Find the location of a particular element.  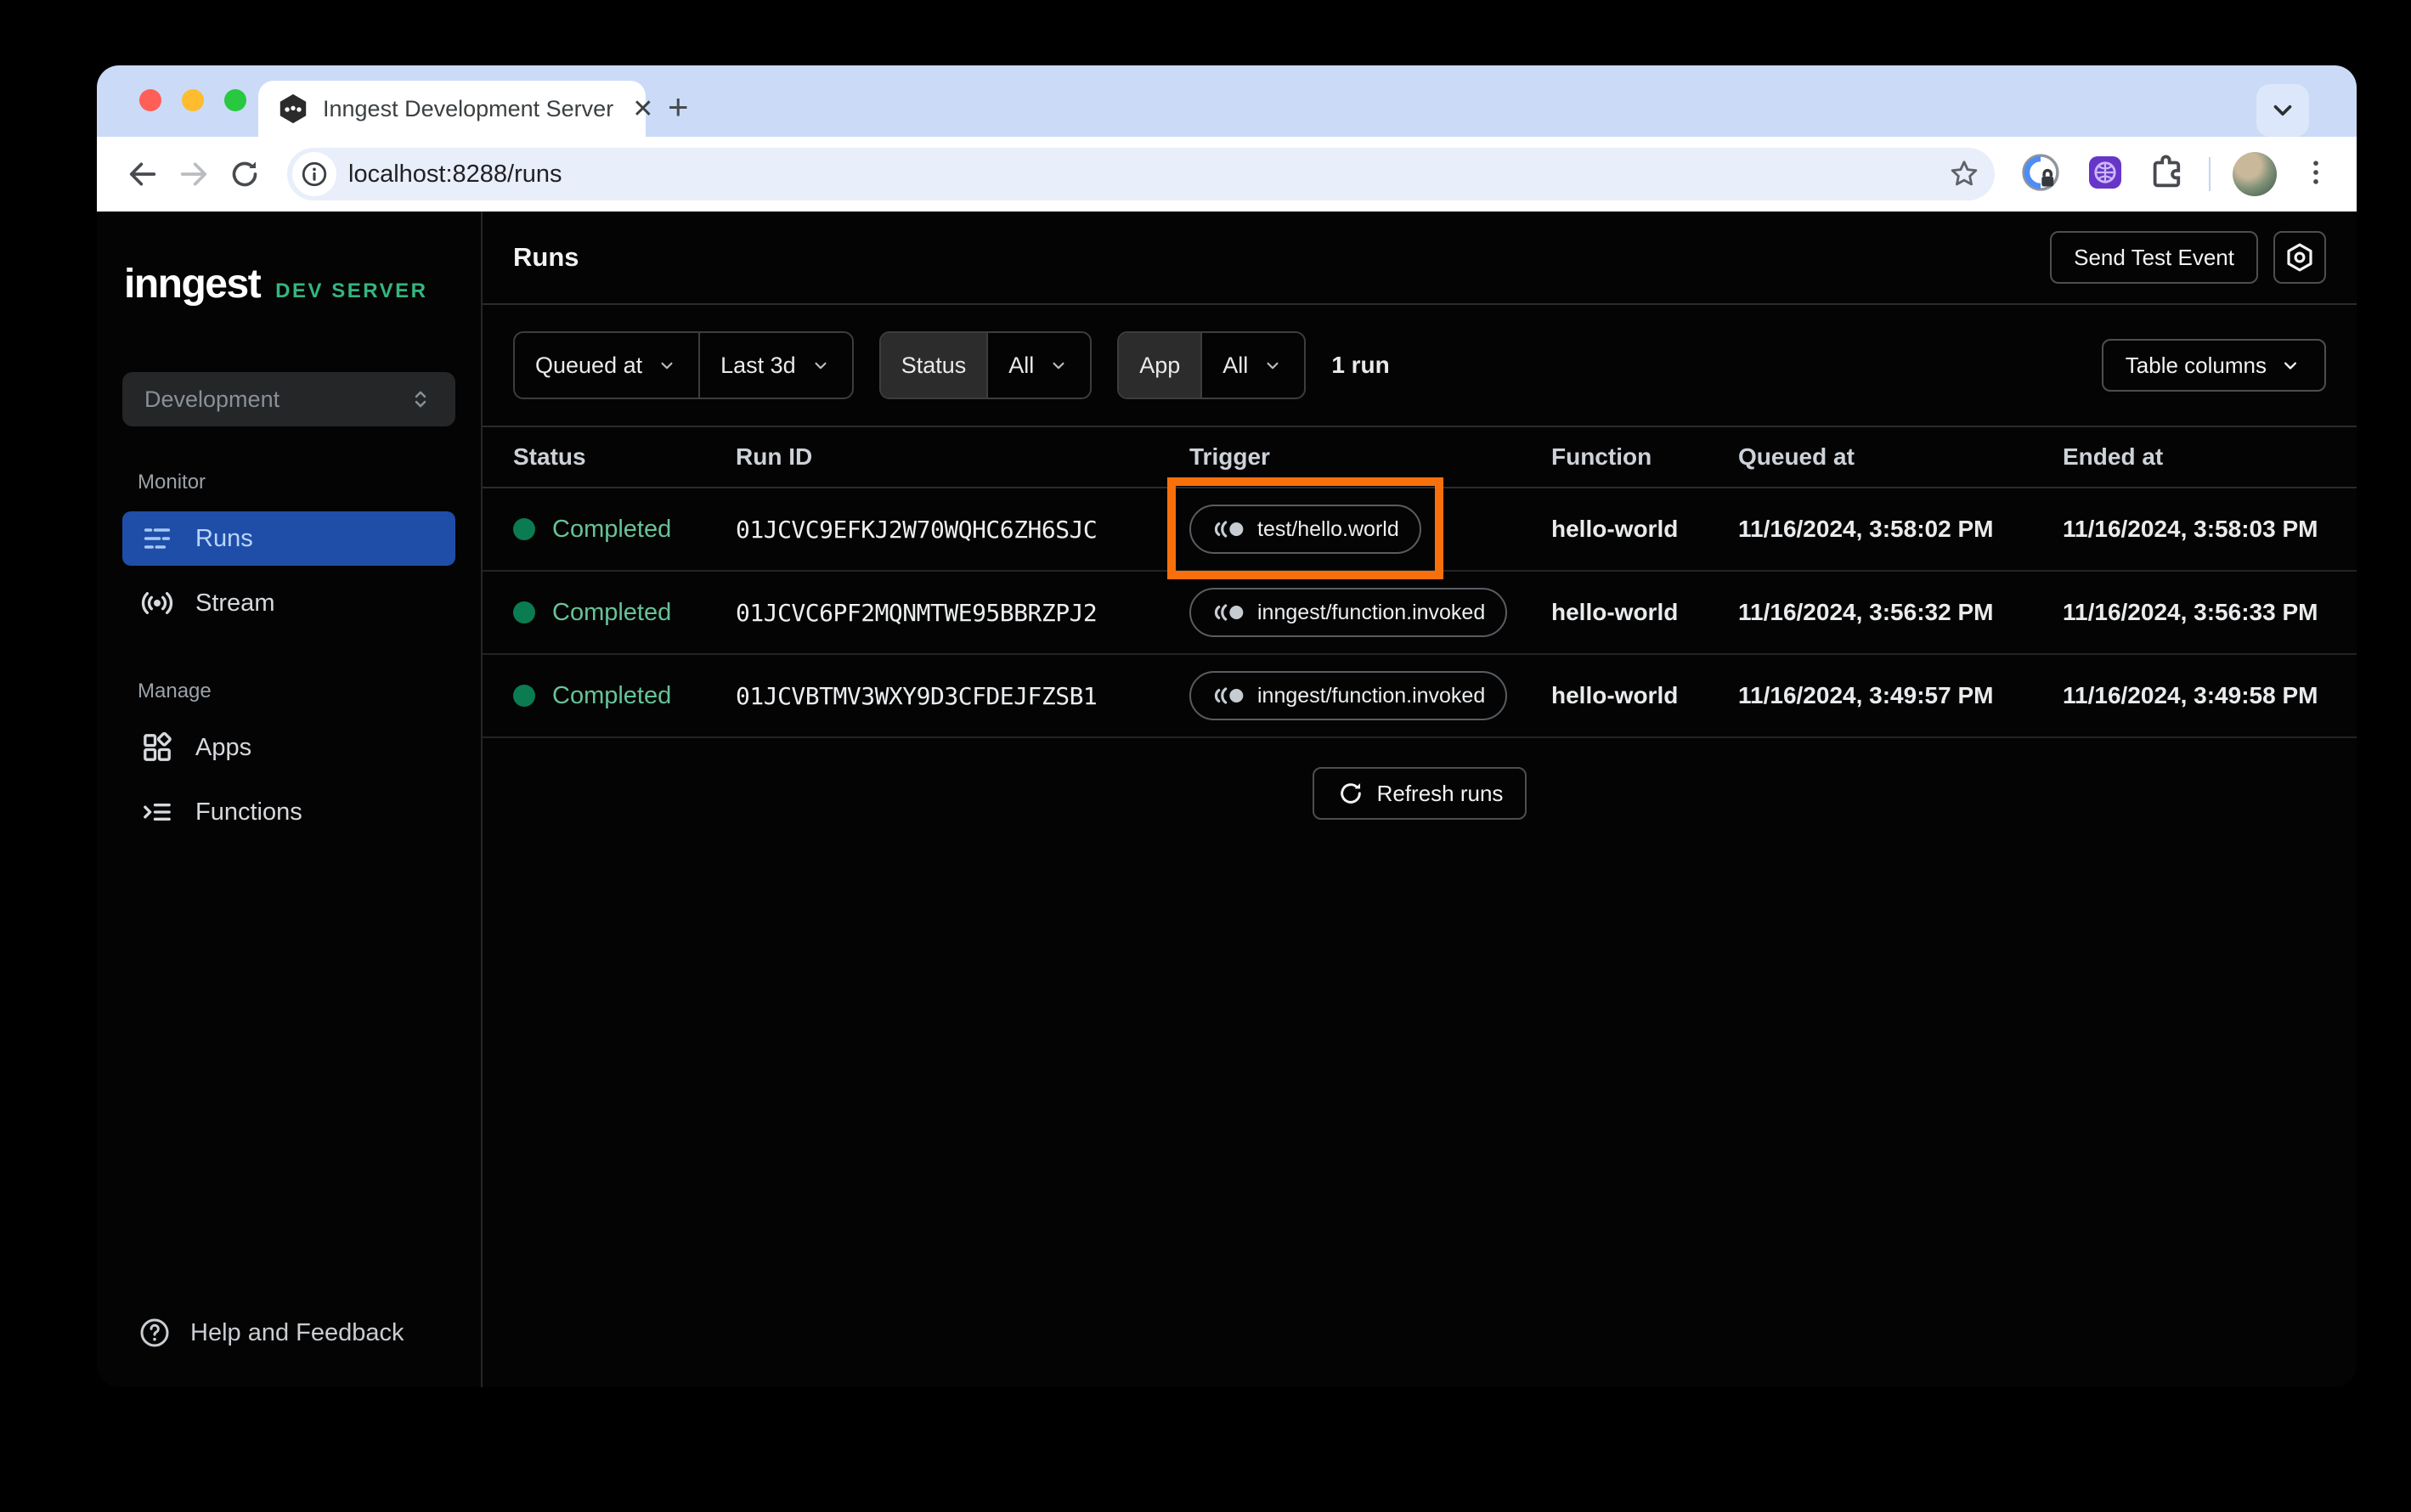

queued-at-time: 11/16/2024, 3:49:57 PM is located at coordinates (1866, 695).